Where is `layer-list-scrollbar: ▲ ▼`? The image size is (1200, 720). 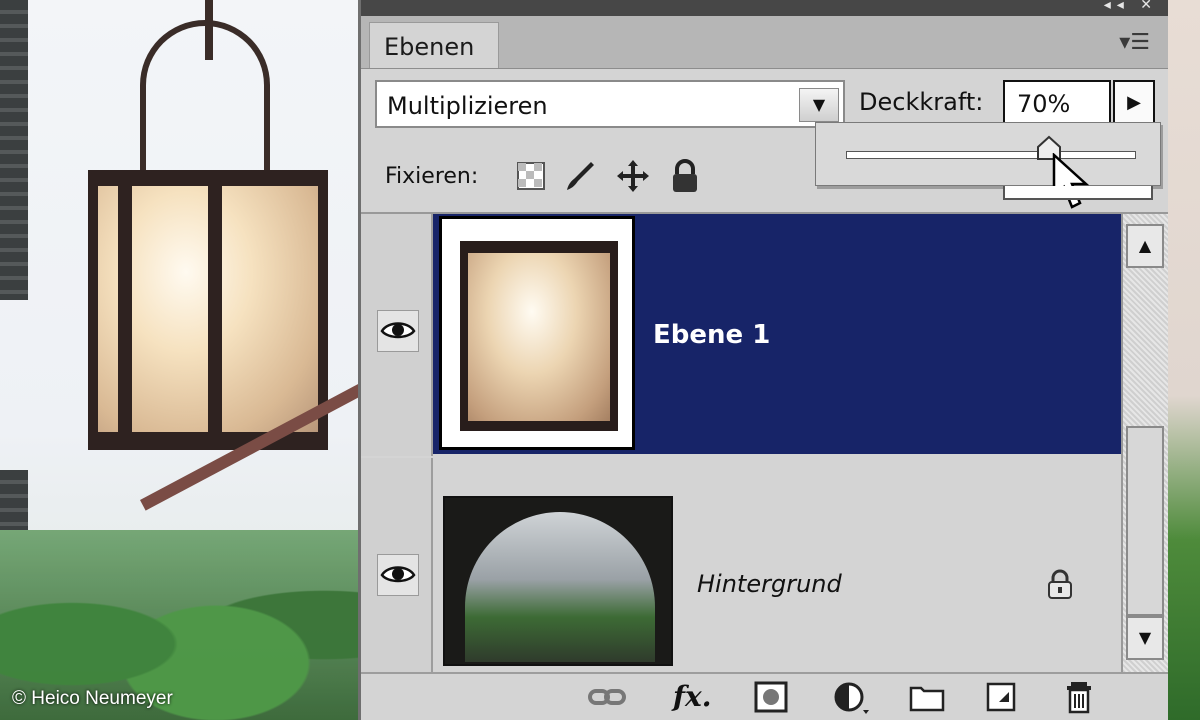 layer-list-scrollbar: ▲ ▼ is located at coordinates (1144, 443).